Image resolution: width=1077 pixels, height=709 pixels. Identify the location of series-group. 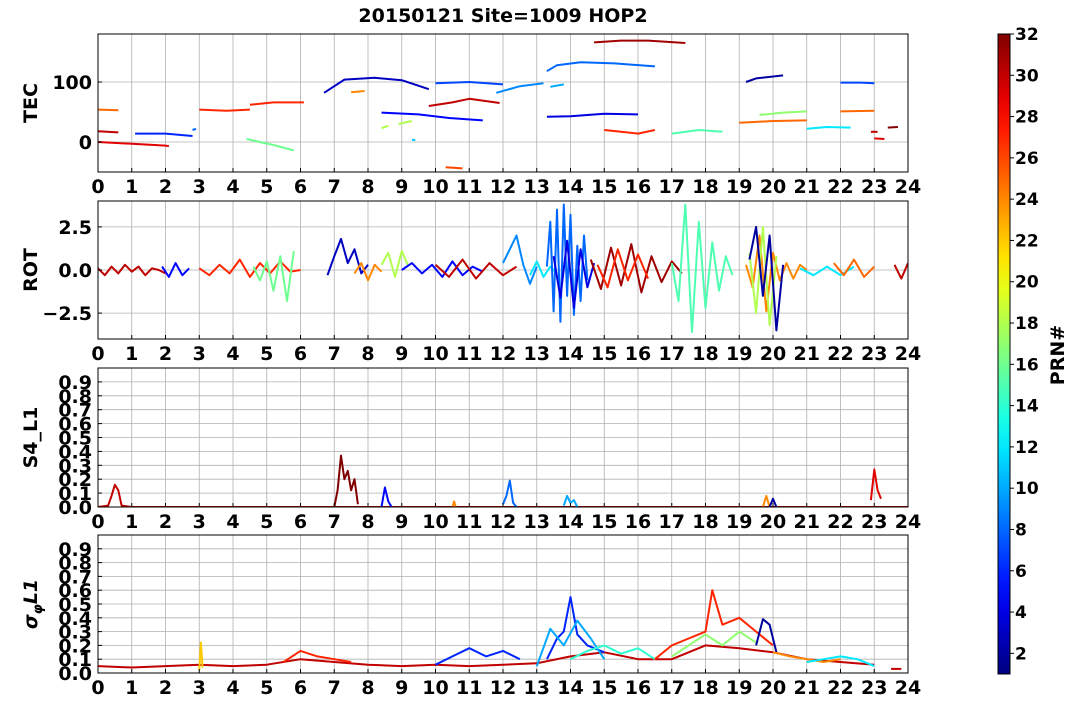
(500, 630).